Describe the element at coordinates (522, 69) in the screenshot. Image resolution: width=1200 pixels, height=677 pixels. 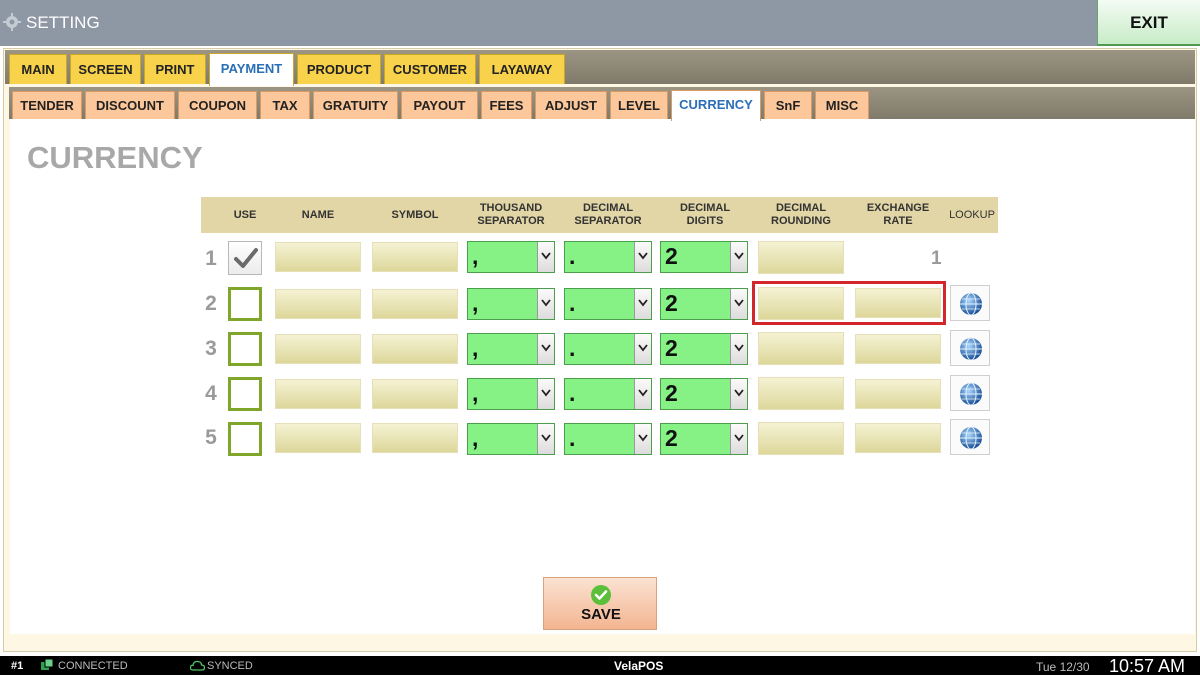
I see `tab-layaway: LAYAWAY` at that location.